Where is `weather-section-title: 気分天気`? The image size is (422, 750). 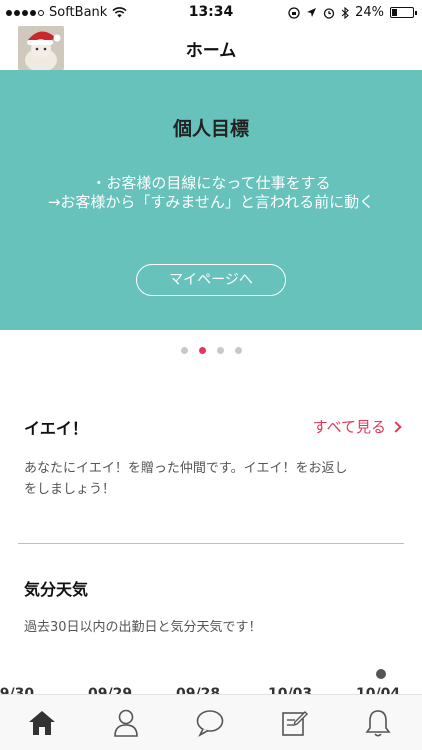
weather-section-title: 気分天気 is located at coordinates (56, 589).